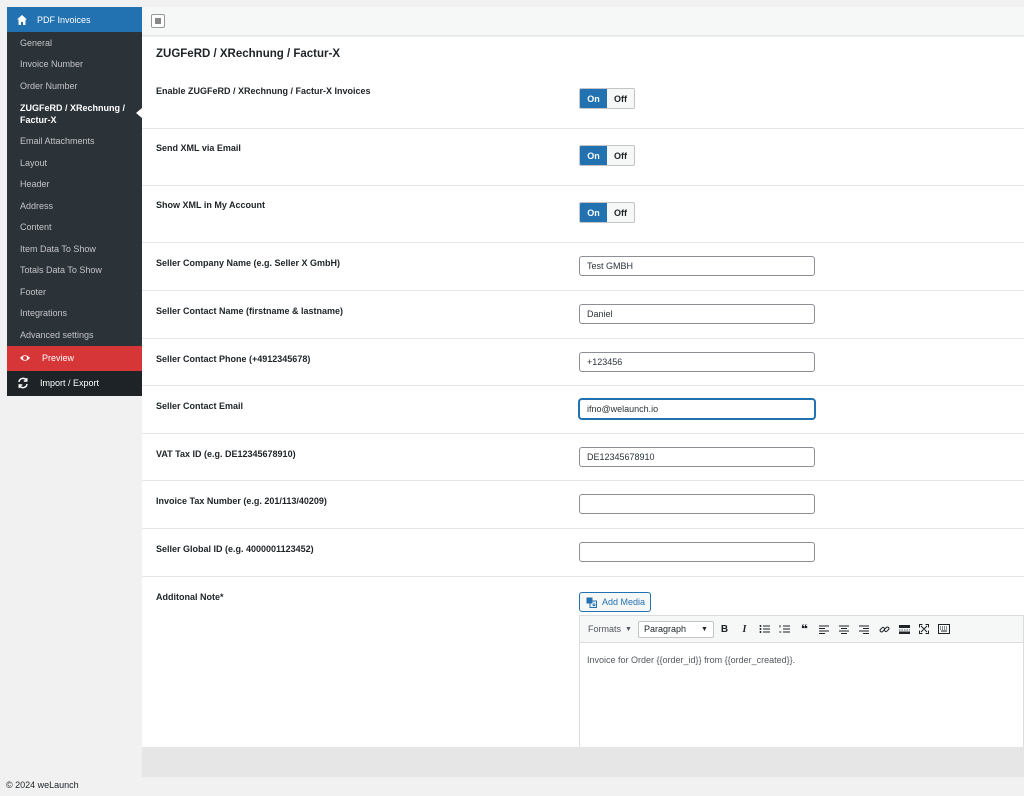 This screenshot has height=796, width=1024. What do you see at coordinates (593, 212) in the screenshot?
I see `show-xml-toggle-on: On` at bounding box center [593, 212].